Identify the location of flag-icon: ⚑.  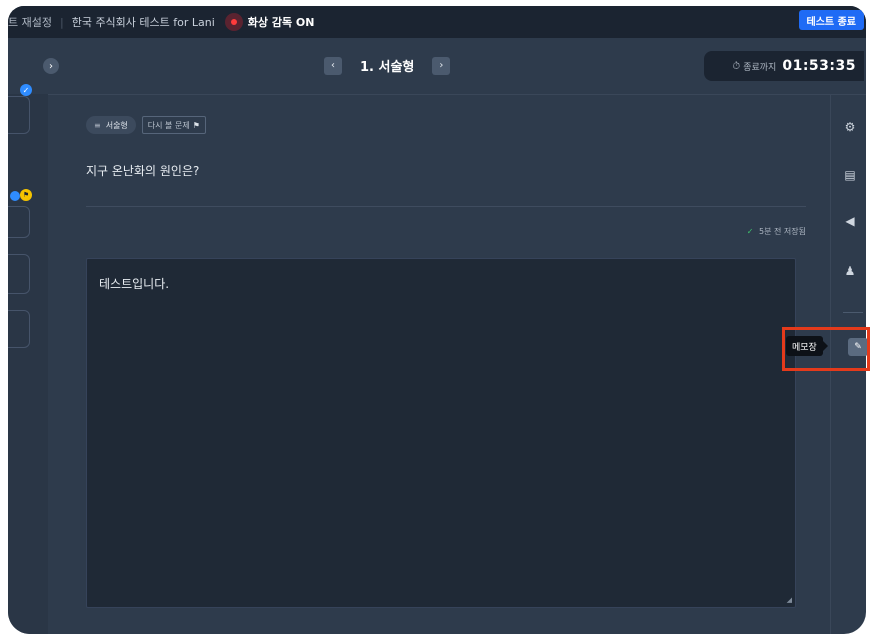
(196, 125).